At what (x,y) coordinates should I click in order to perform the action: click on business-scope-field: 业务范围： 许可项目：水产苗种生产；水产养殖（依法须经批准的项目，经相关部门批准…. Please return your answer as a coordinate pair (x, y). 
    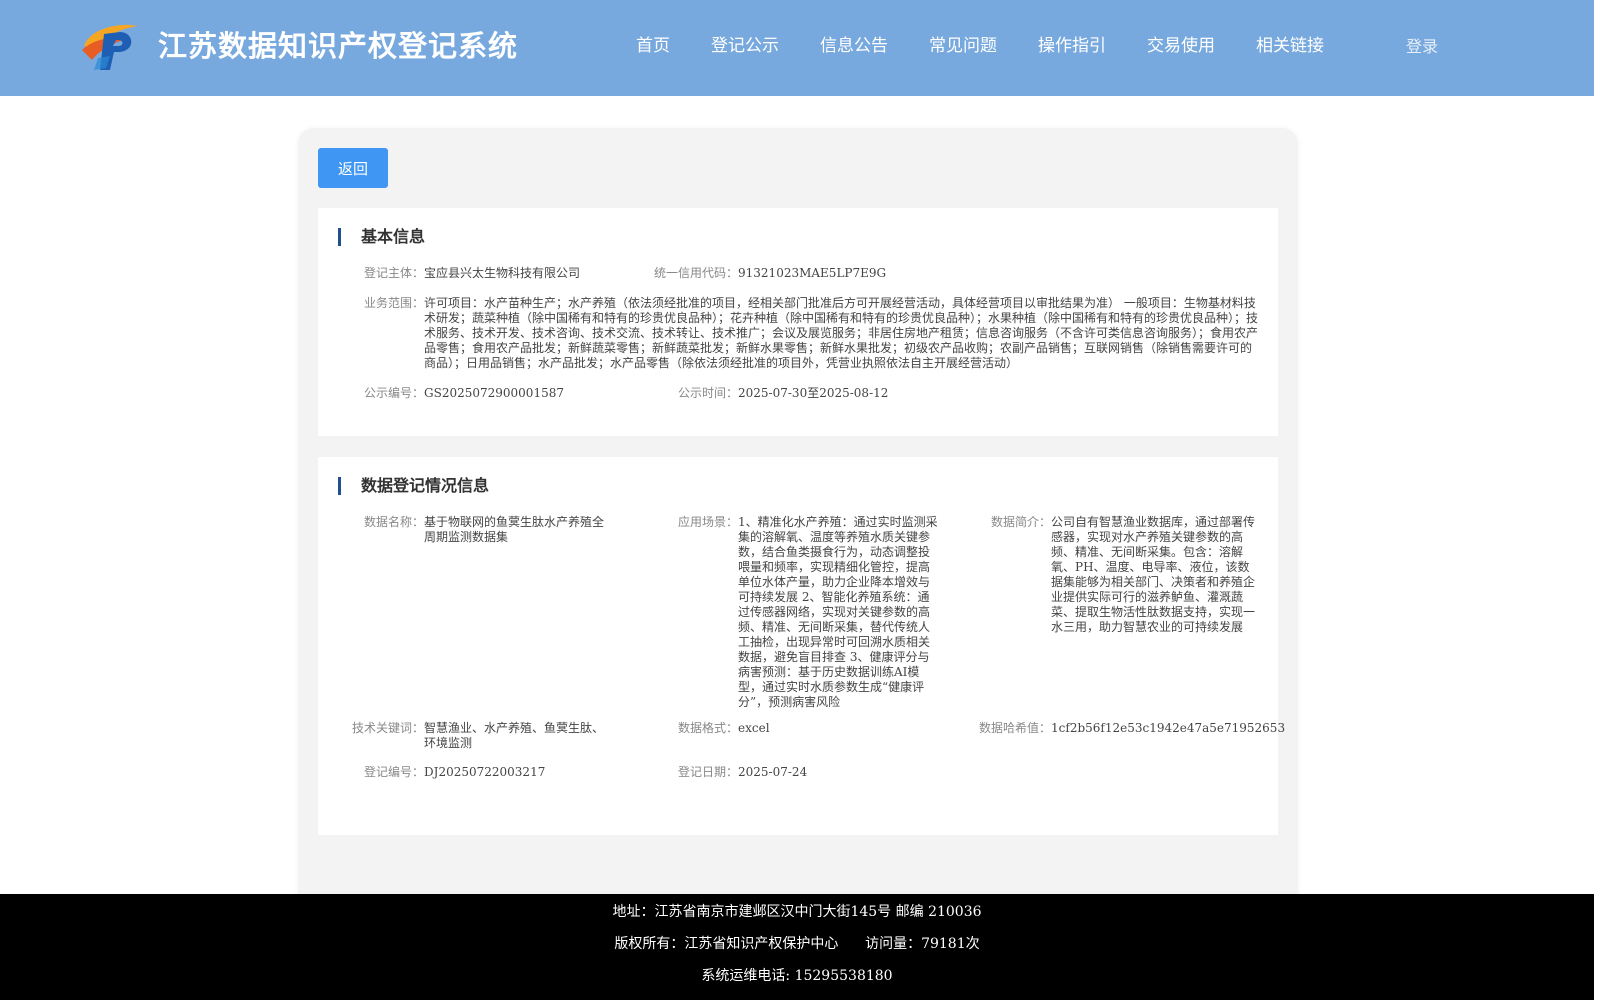
    Looking at the image, I should click on (812, 333).